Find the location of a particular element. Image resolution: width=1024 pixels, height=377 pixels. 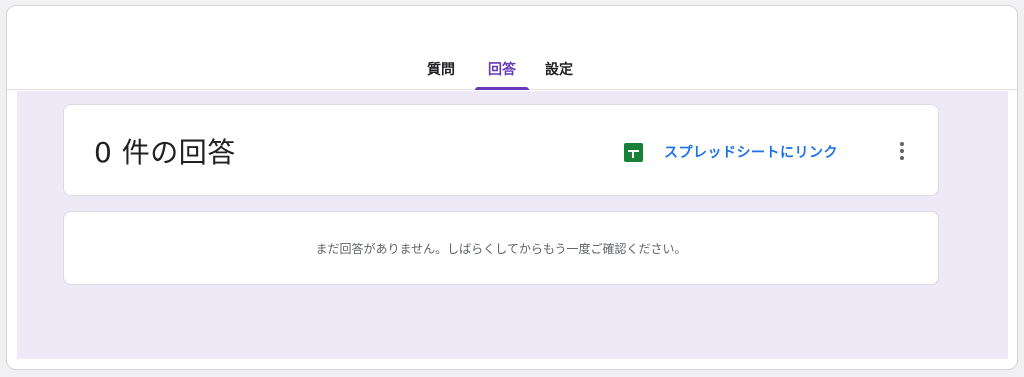

more-vert-icon is located at coordinates (902, 151).